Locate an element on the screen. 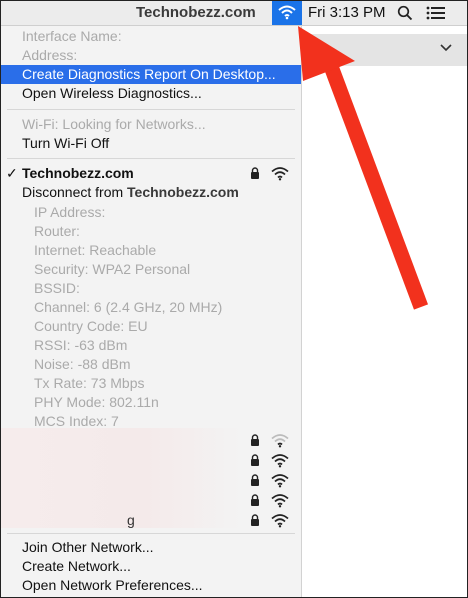 This screenshot has height=598, width=468. menubar-wifi-button is located at coordinates (287, 13).